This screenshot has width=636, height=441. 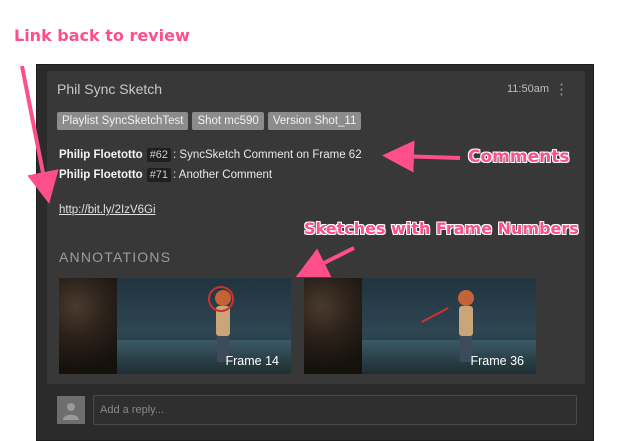 I want to click on kebab-menu-icon: ⋮, so click(x=561, y=90).